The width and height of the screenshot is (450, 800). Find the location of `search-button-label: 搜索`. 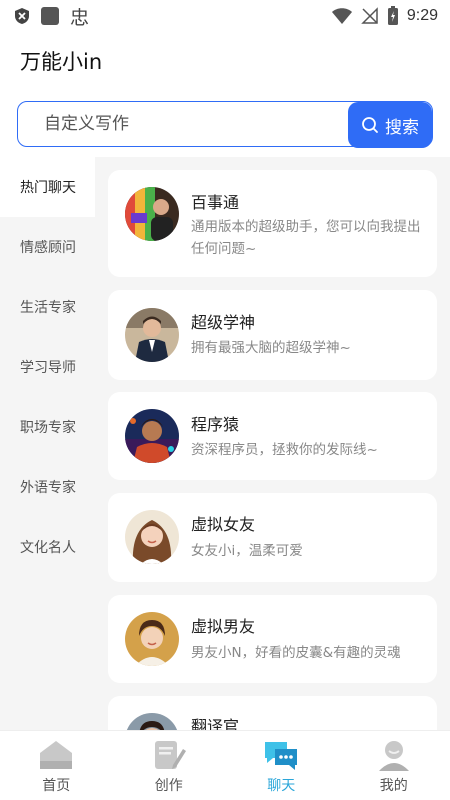

search-button-label: 搜索 is located at coordinates (402, 127).